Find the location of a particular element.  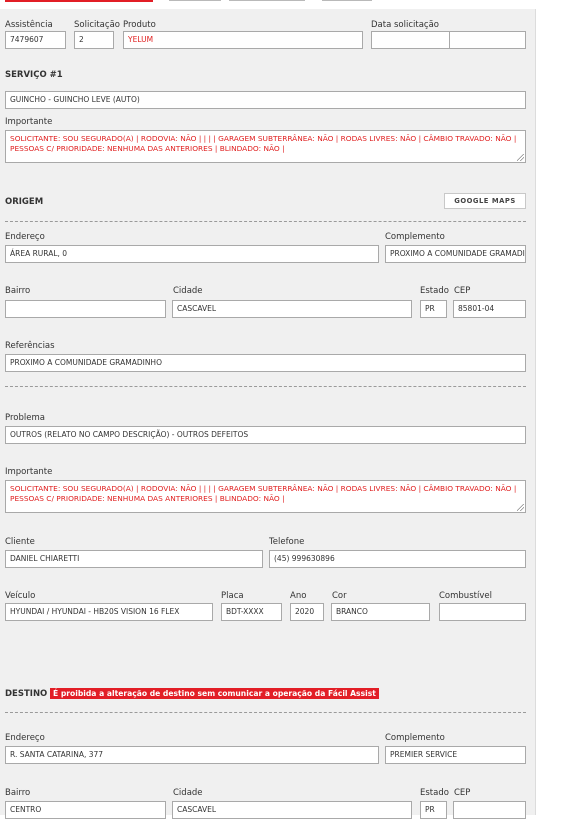

referencias-field: PROXIMO A COMUNIDADE GRAMADINHO is located at coordinates (265, 363).